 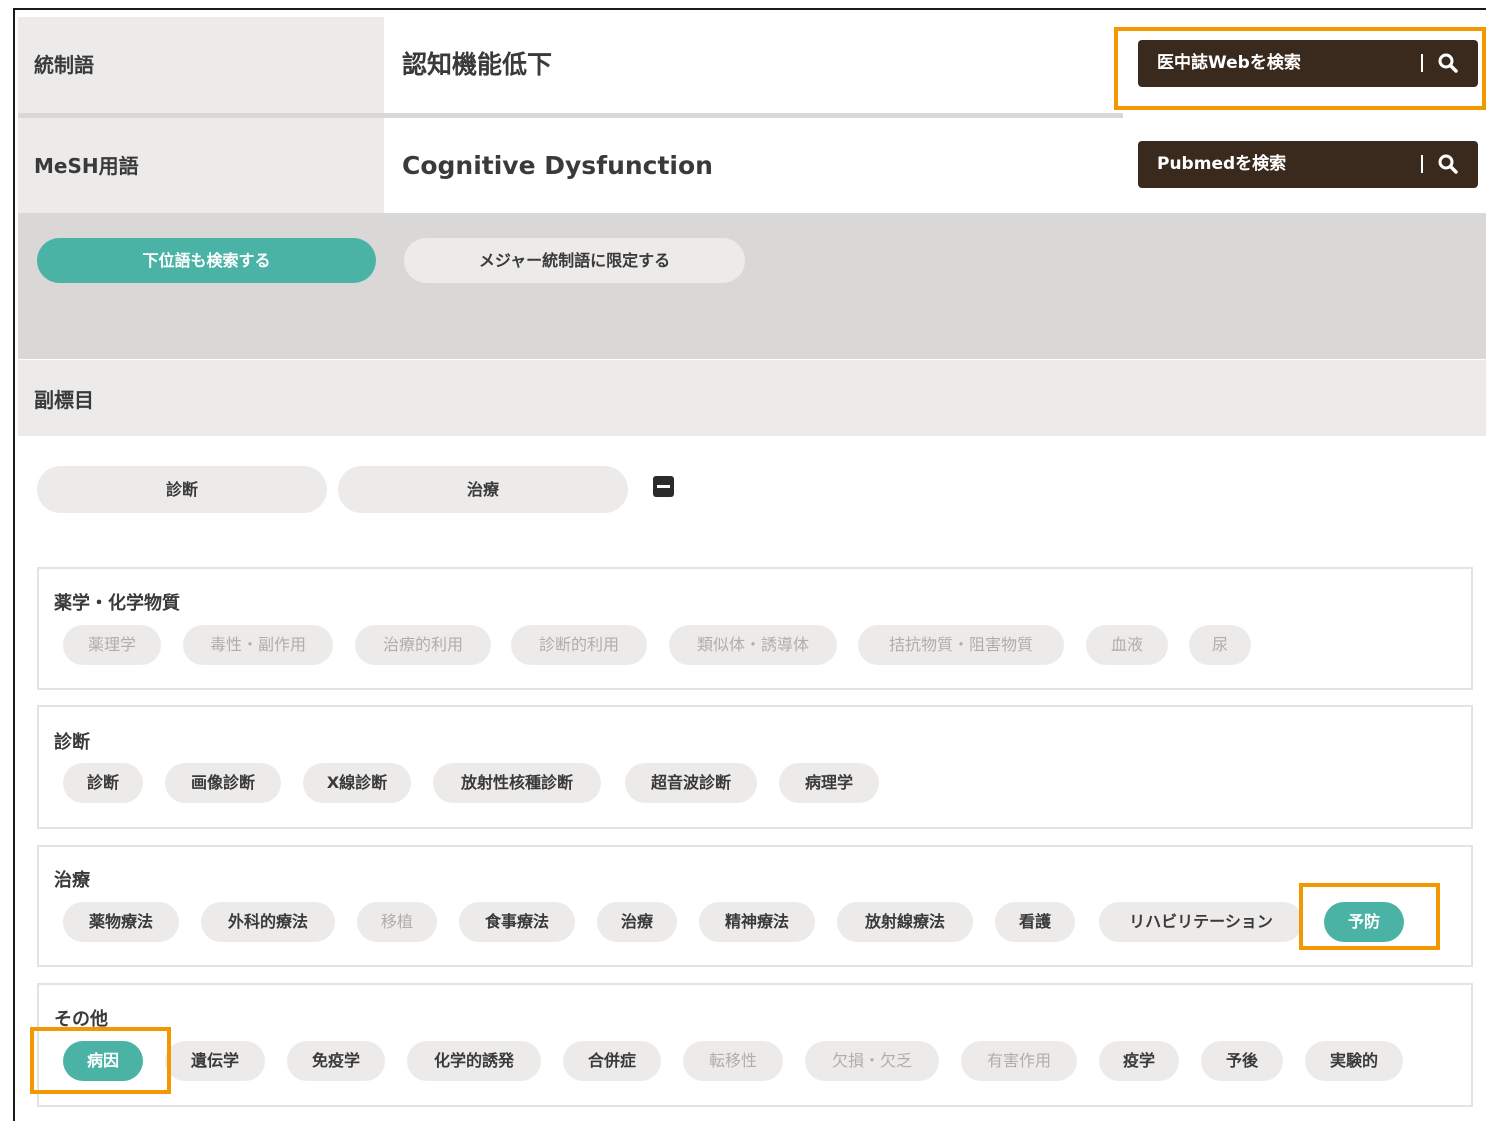 I want to click on mesh-term-label: MeSH用語, so click(x=201, y=166).